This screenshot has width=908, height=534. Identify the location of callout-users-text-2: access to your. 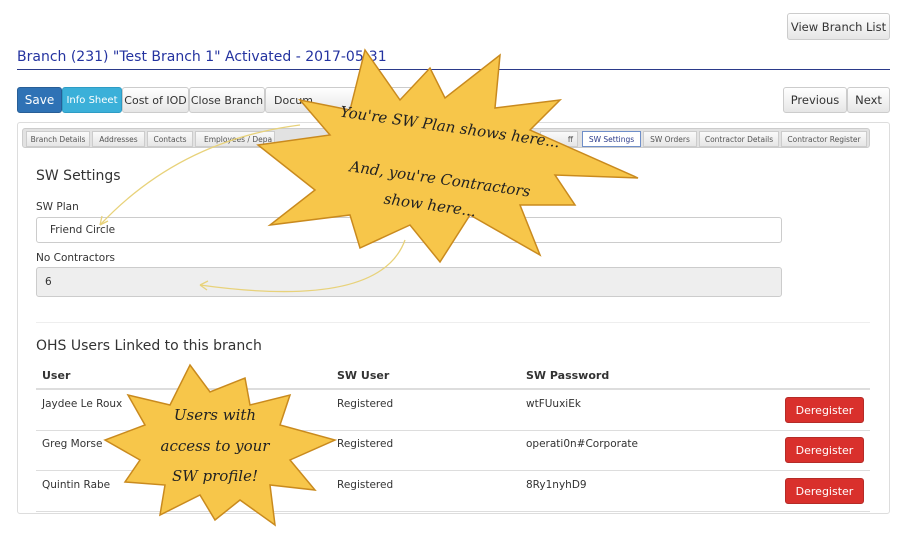
(215, 446).